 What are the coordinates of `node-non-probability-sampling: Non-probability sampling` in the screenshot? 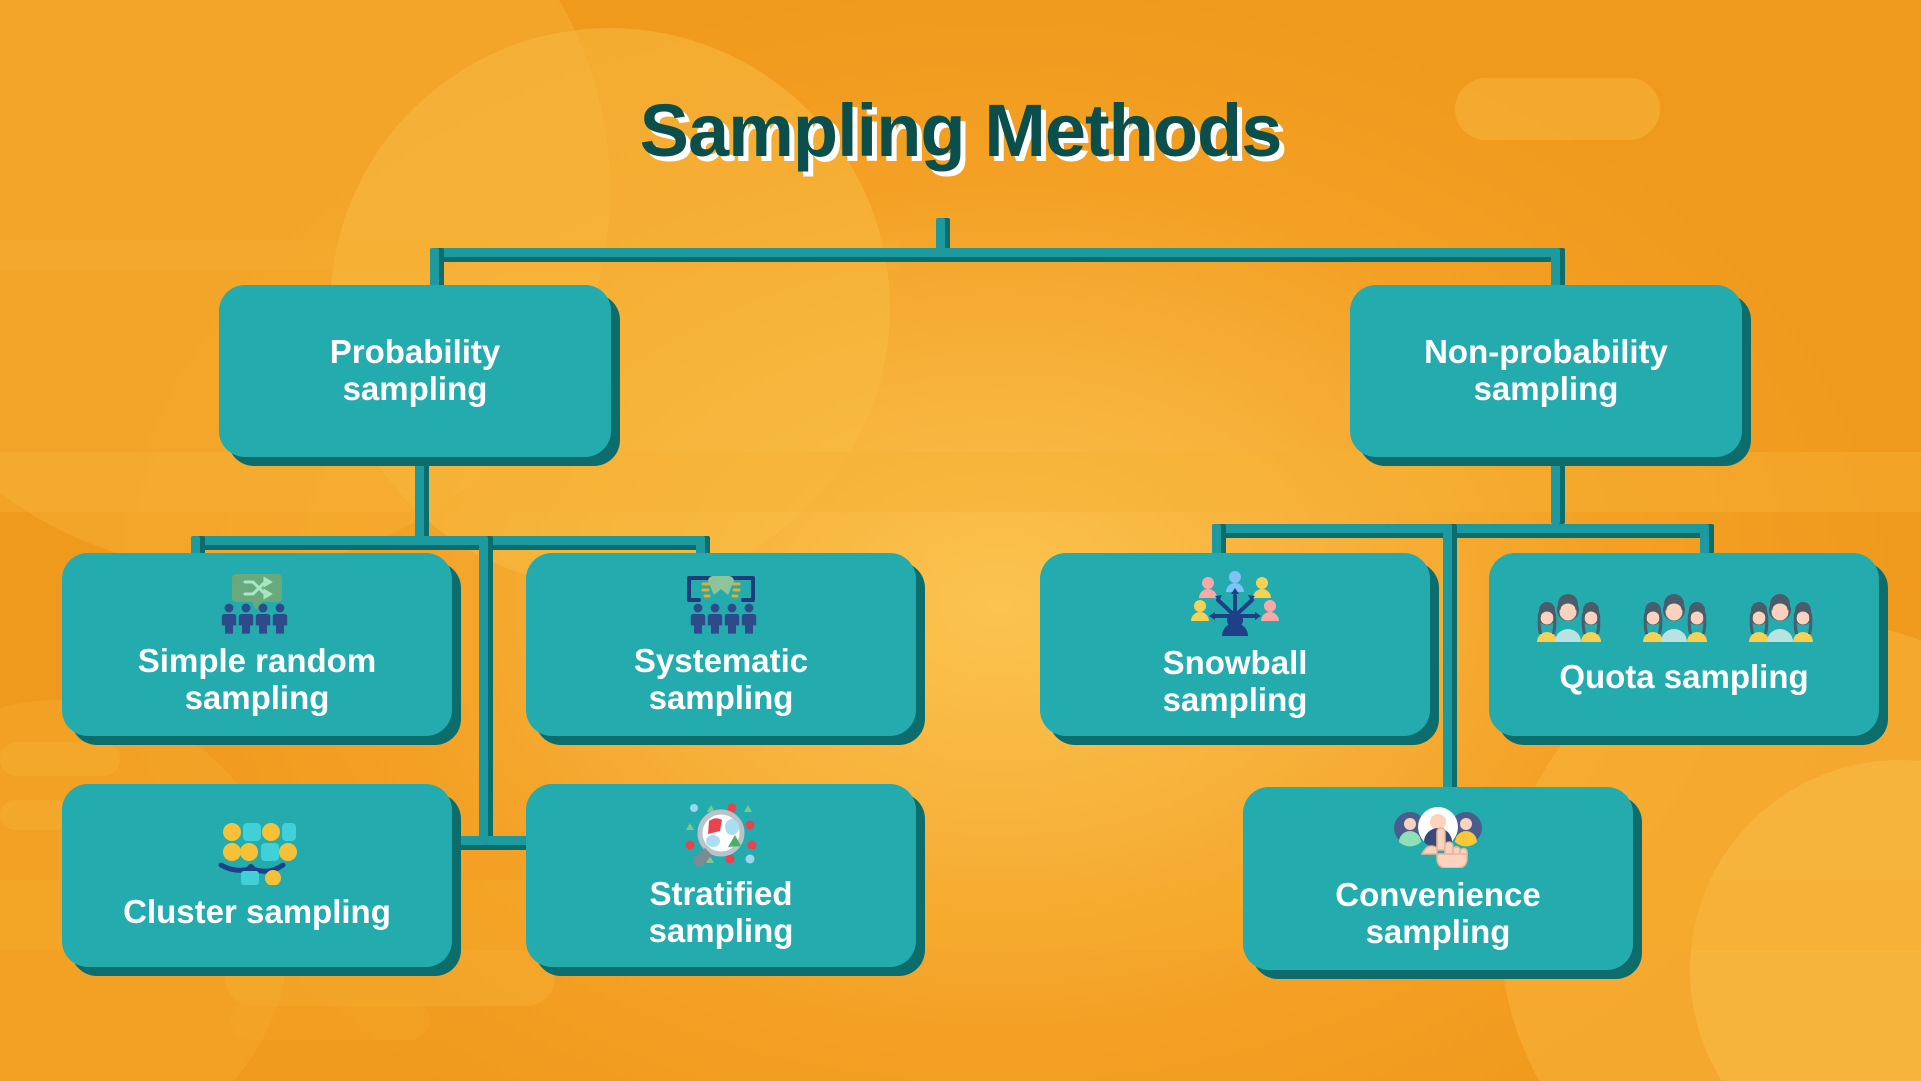 It's located at (1546, 371).